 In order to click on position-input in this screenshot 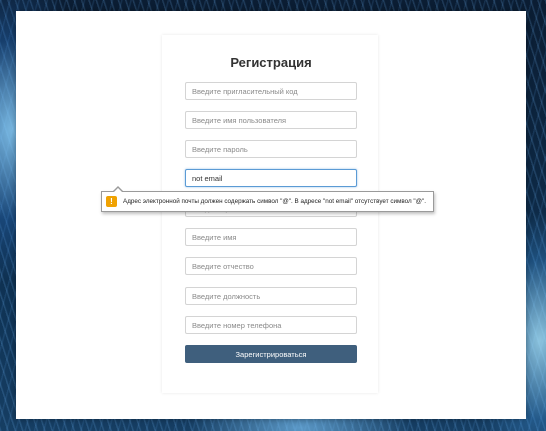, I will do `click(271, 296)`.